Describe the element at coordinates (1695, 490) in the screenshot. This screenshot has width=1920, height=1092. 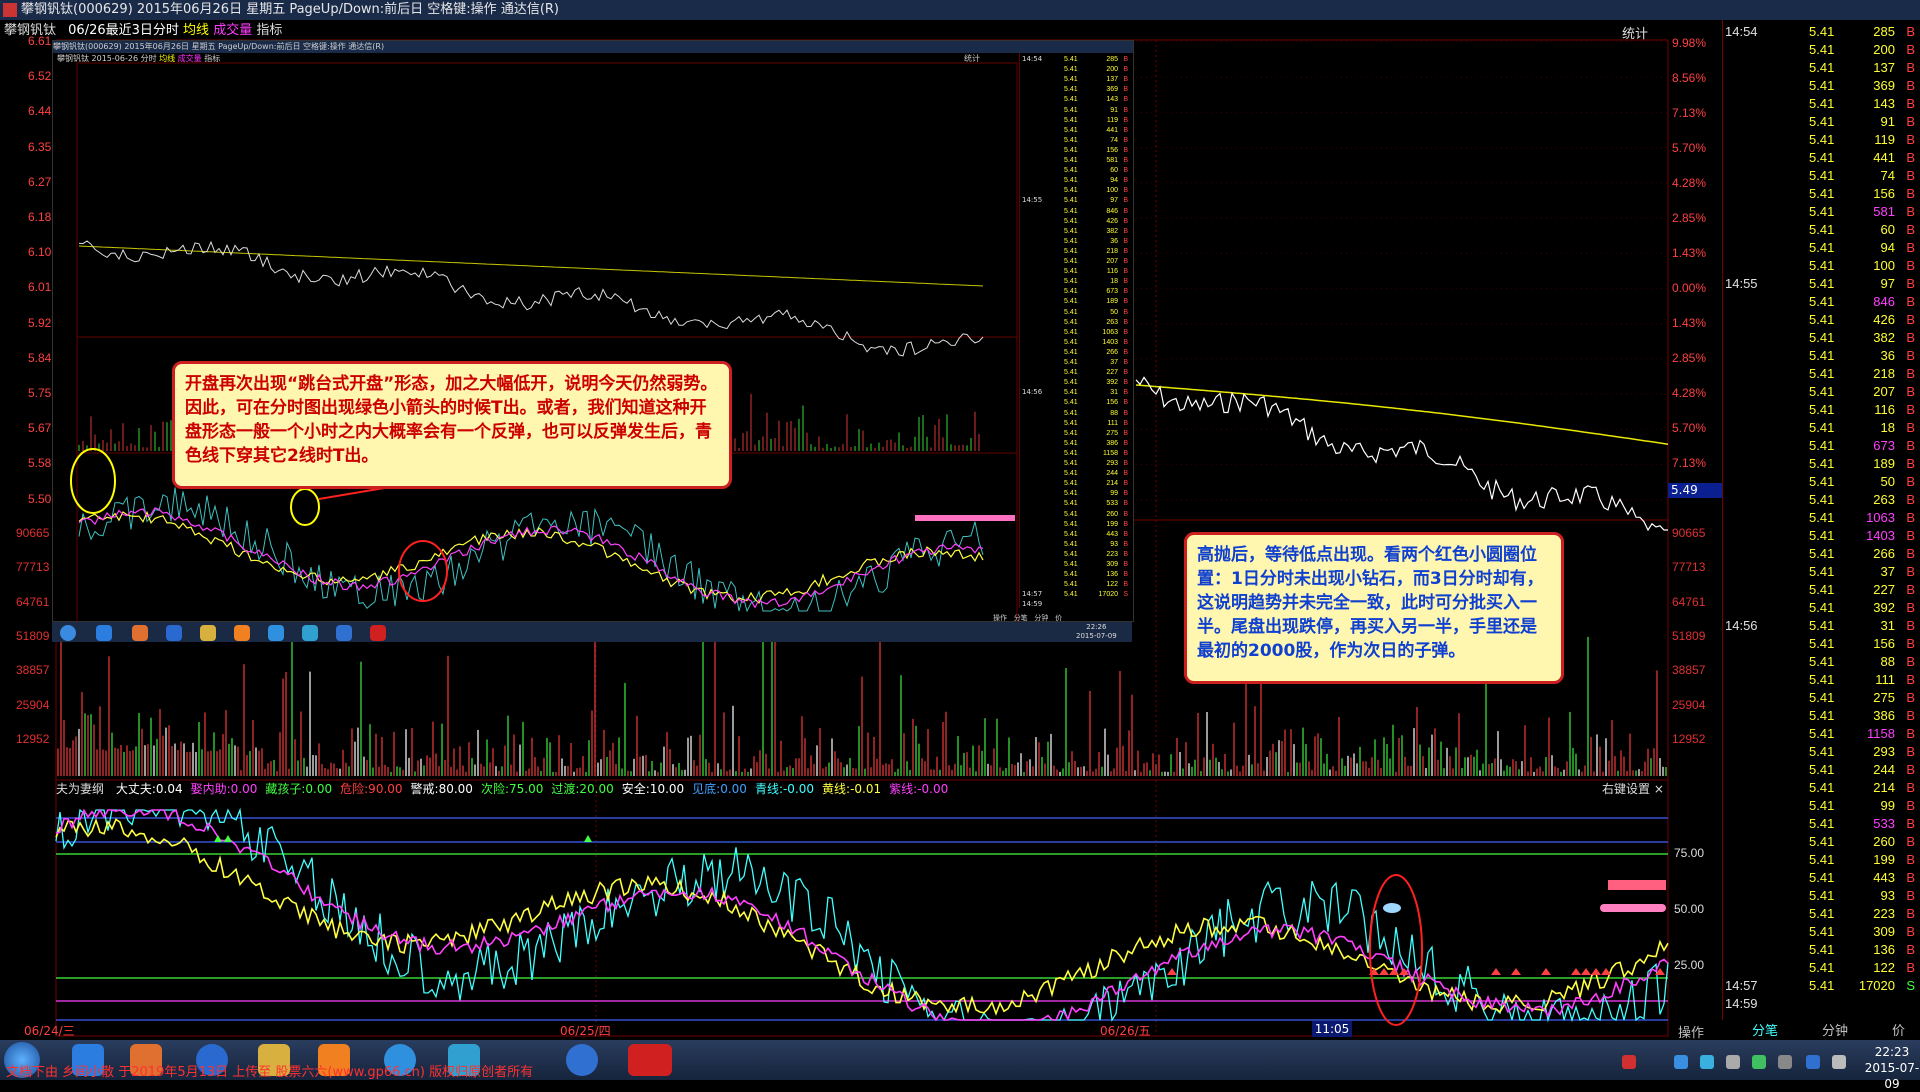
I see `cursor-price-box: 5.49` at that location.